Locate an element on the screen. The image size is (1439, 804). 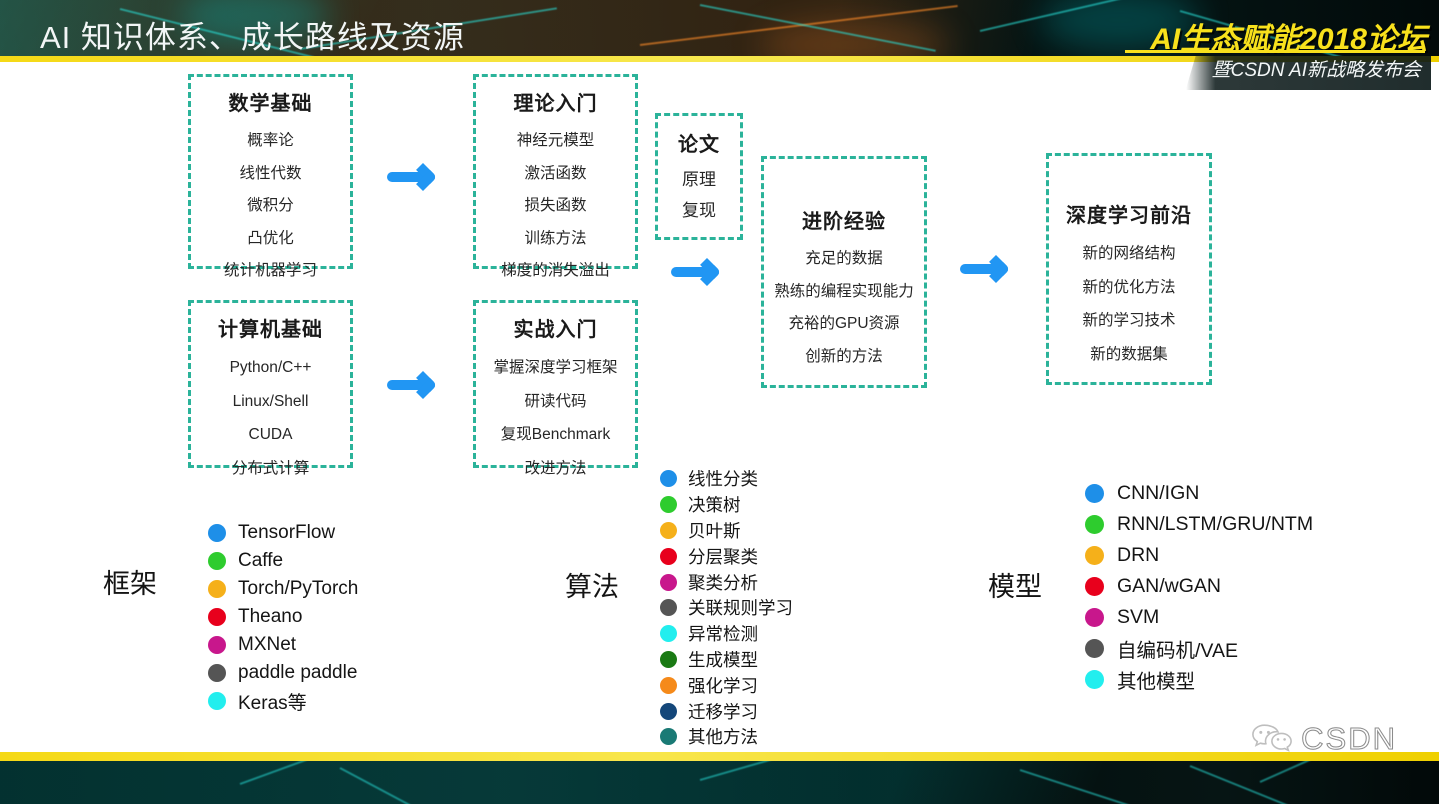
arrow-math-to-theory-icon is located at coordinates (415, 177).